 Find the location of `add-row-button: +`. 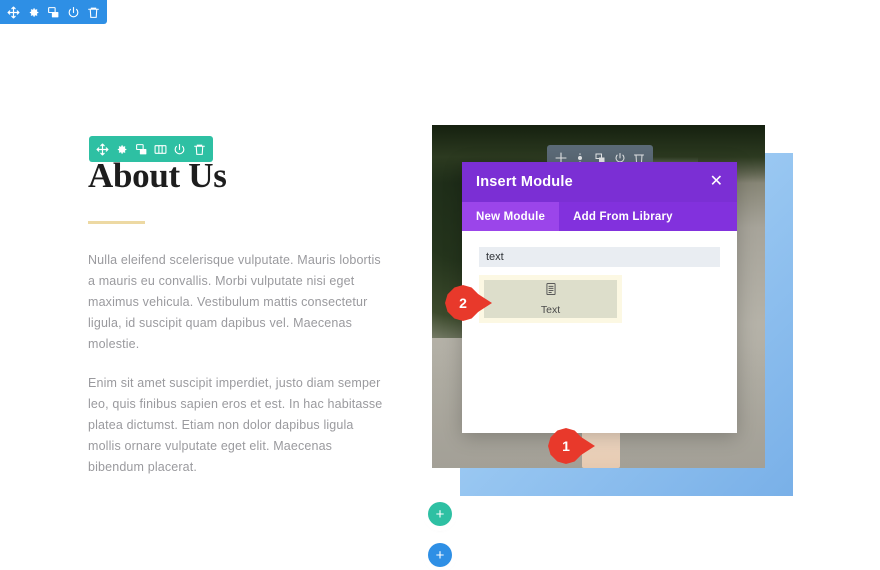

add-row-button: + is located at coordinates (440, 514).